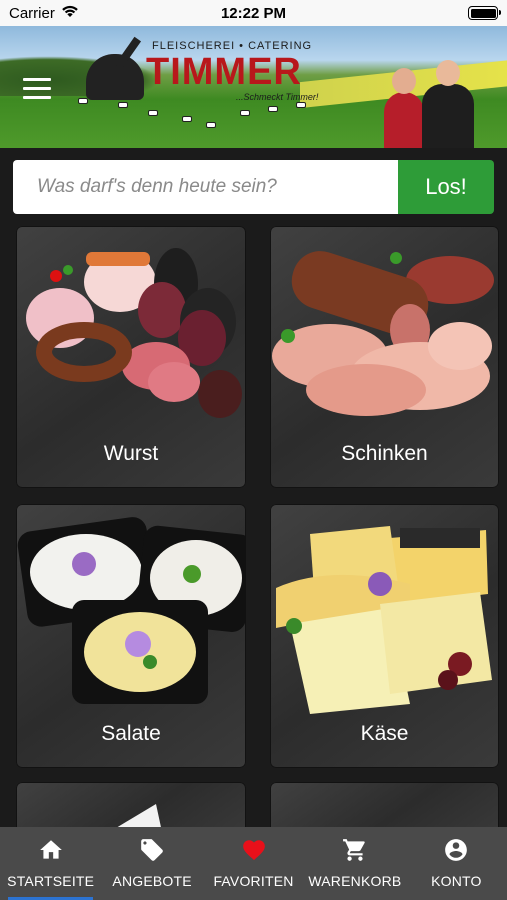  I want to click on battery-icon, so click(484, 13).